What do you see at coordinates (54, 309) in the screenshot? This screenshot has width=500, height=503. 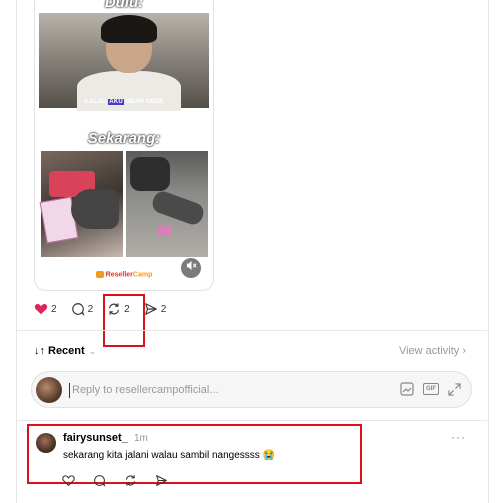 I see `like-count: 2` at bounding box center [54, 309].